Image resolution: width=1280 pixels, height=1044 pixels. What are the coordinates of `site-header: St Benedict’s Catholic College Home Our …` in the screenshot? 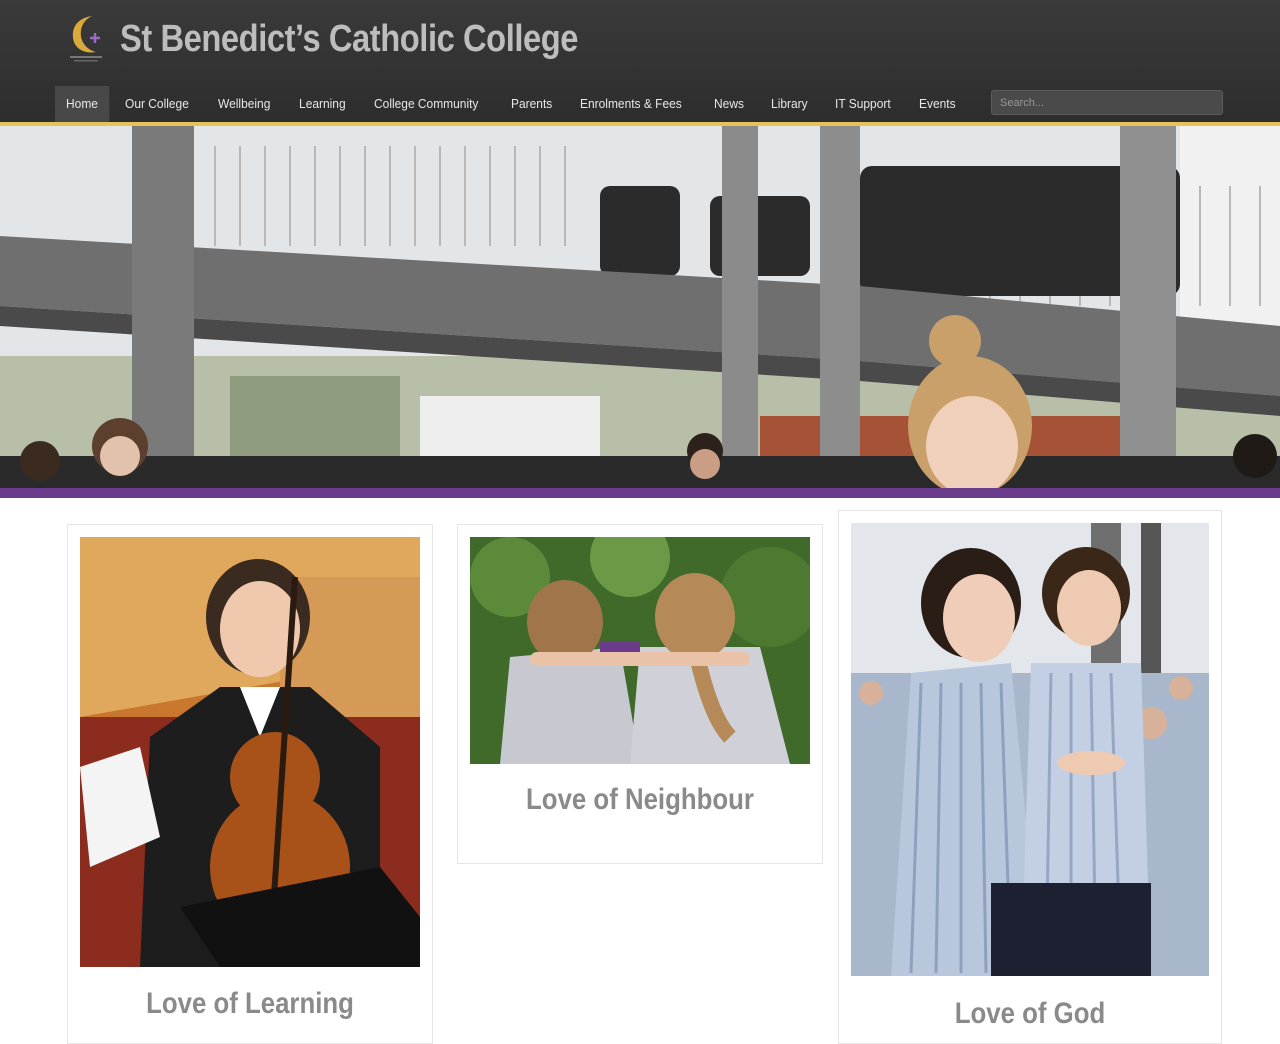 It's located at (640, 62).